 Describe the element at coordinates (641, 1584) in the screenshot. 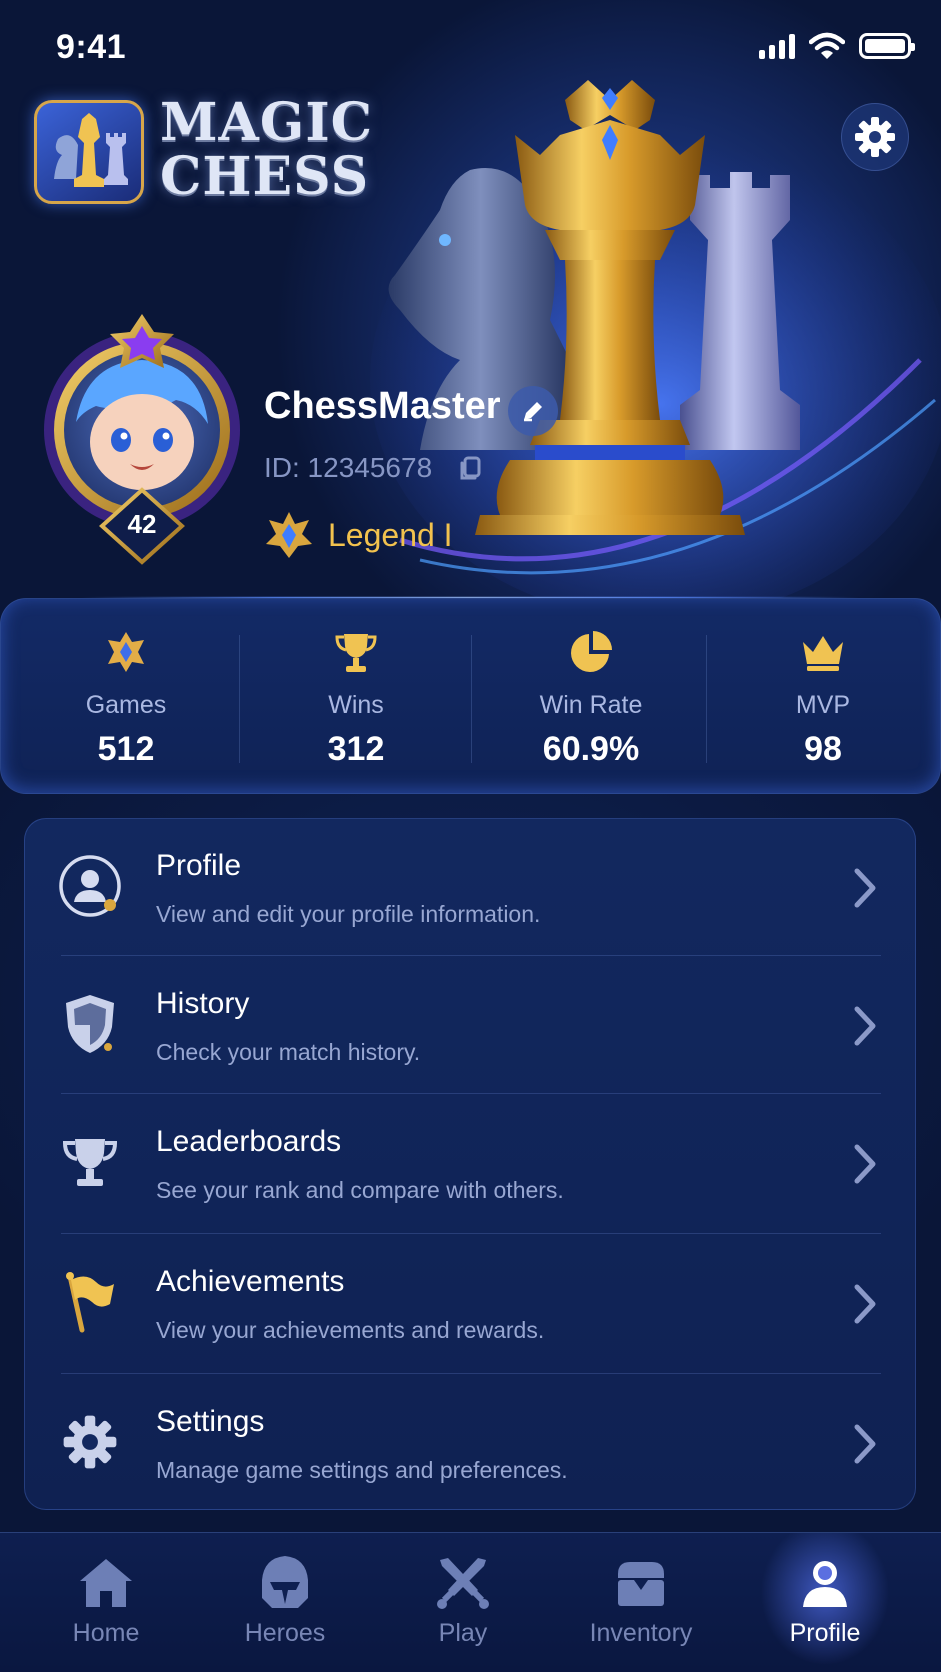

I see `chest-icon` at that location.